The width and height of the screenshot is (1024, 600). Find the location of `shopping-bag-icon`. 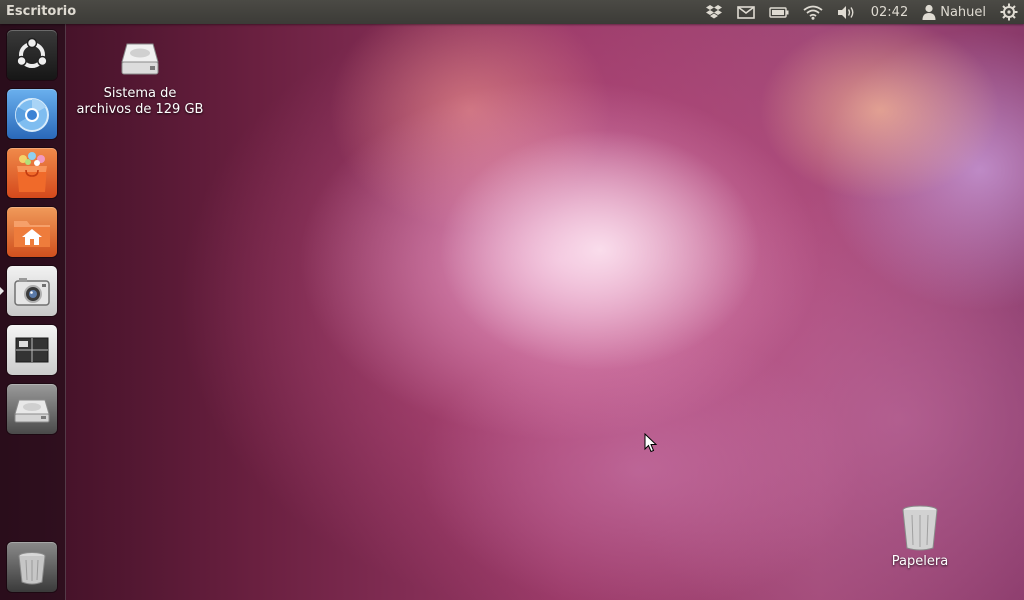

shopping-bag-icon is located at coordinates (32, 172).